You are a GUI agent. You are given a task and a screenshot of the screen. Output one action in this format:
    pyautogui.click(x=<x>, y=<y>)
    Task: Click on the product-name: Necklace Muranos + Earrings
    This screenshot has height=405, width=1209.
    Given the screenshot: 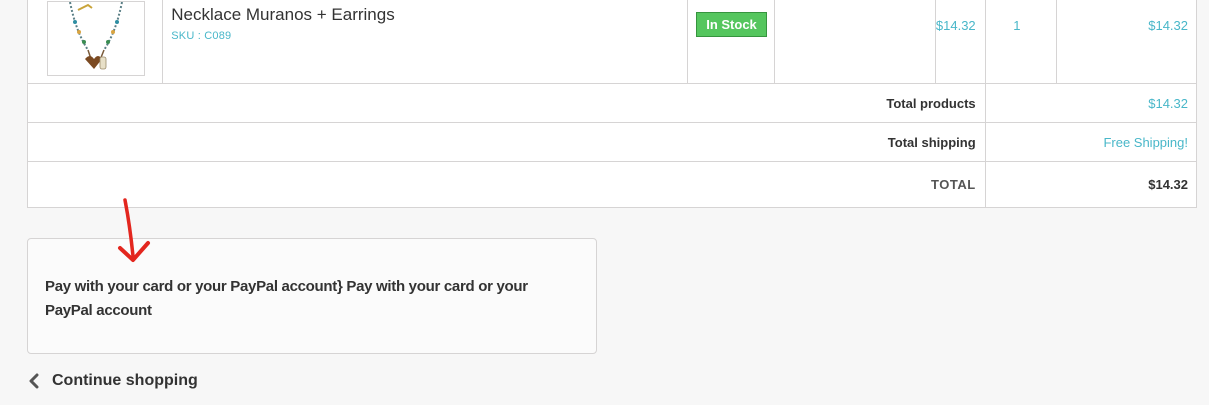 What is the action you would take?
    pyautogui.click(x=425, y=15)
    